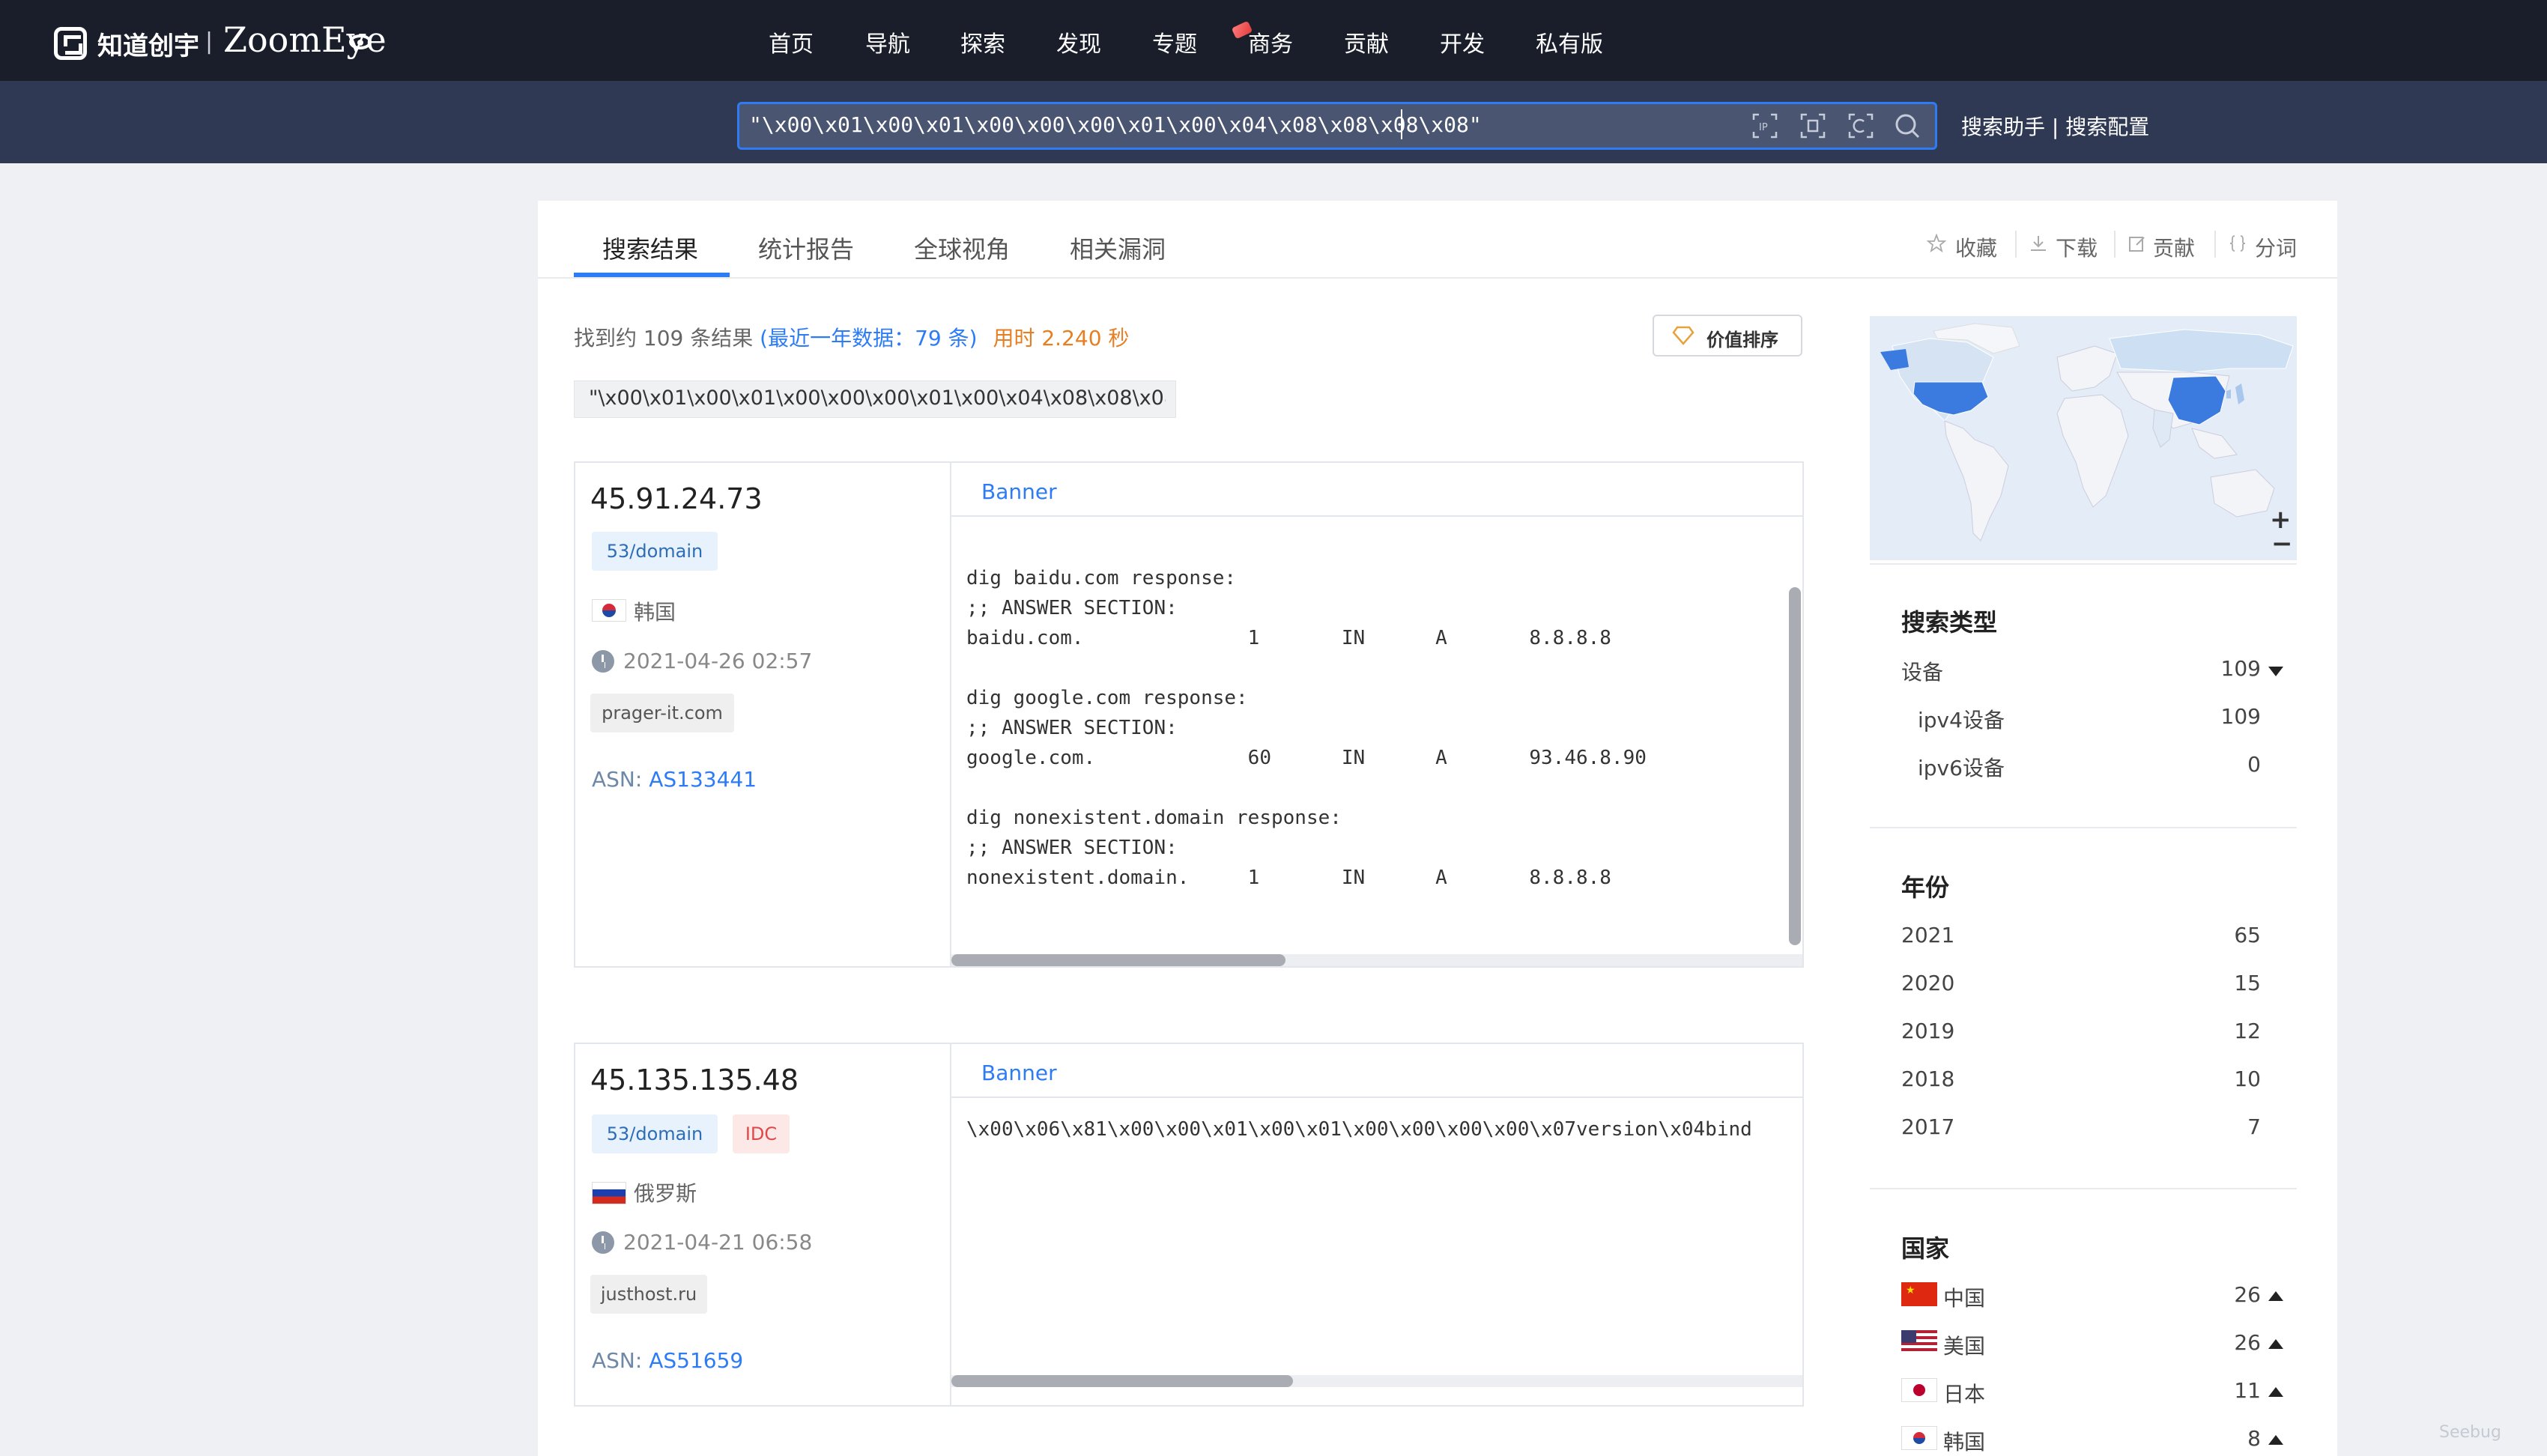 This screenshot has height=1456, width=2547. What do you see at coordinates (2241, 716) in the screenshot?
I see `facet-count: 109` at bounding box center [2241, 716].